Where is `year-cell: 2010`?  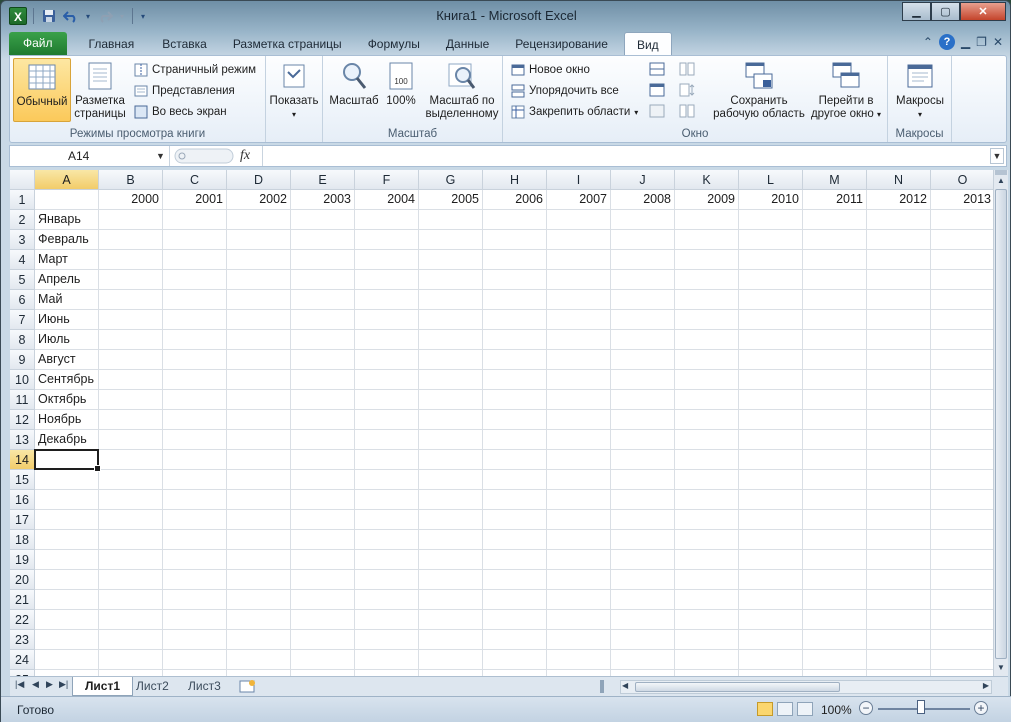
year-cell: 2010 is located at coordinates (771, 200).